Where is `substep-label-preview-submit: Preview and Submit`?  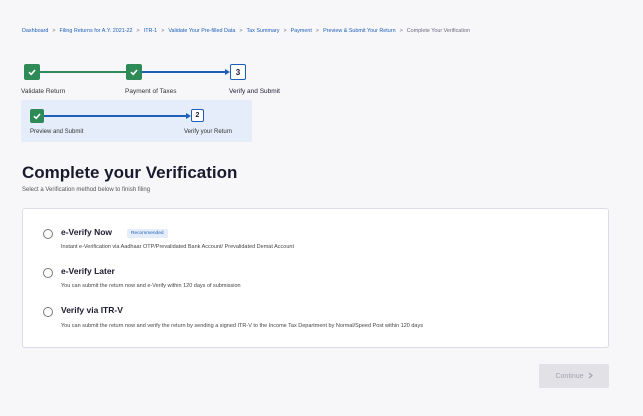 substep-label-preview-submit: Preview and Submit is located at coordinates (57, 132).